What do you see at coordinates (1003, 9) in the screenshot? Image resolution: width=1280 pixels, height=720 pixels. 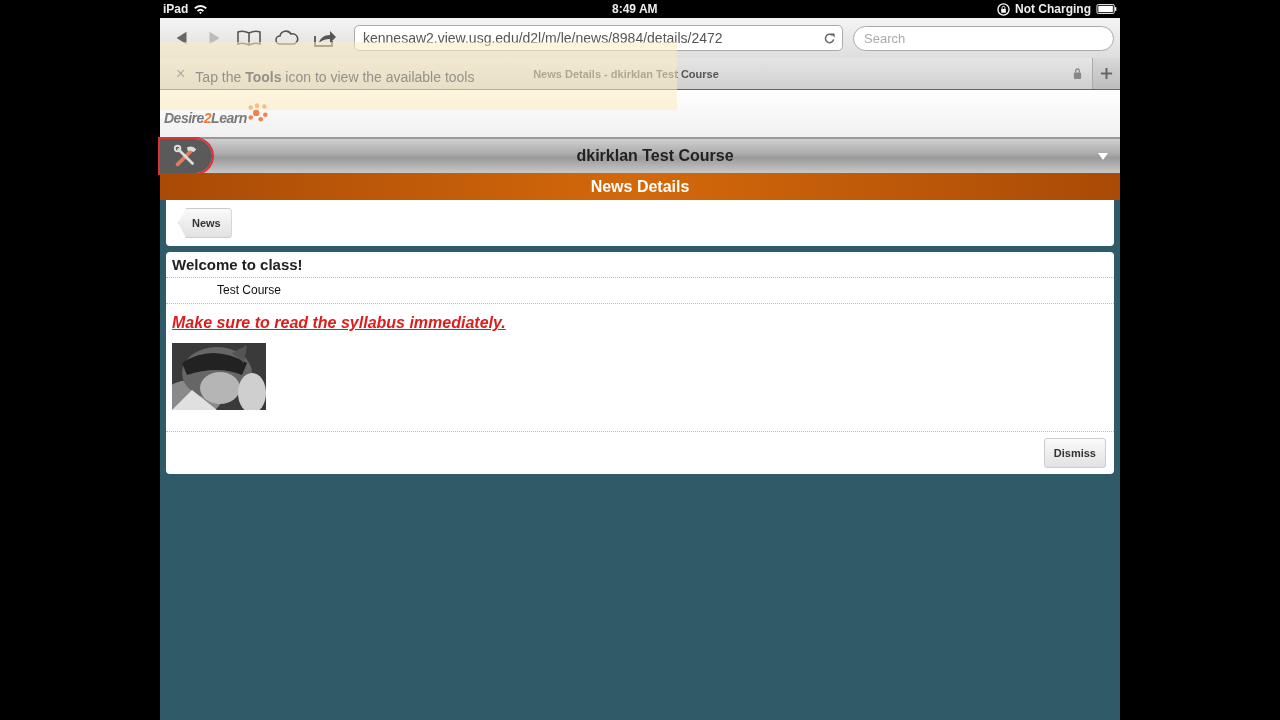 I see `rotation-lock-icon` at bounding box center [1003, 9].